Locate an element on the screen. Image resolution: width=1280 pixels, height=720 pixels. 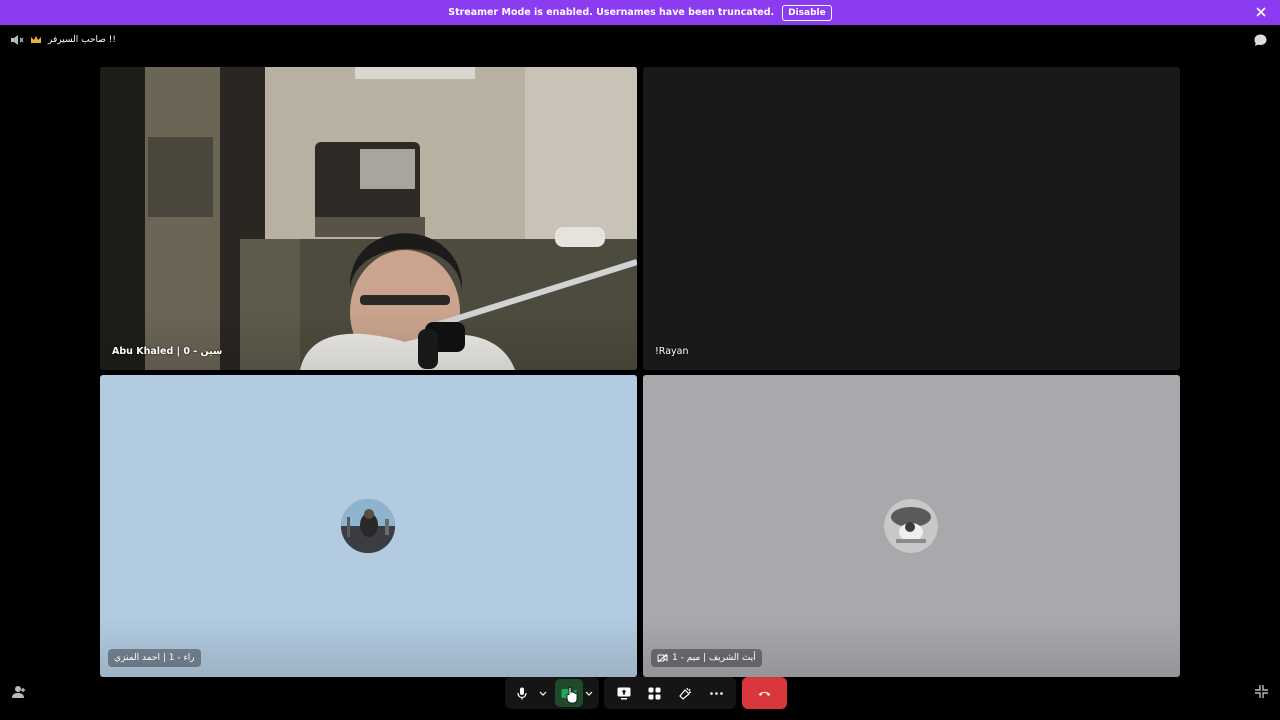
call-action-controls is located at coordinates (670, 693).